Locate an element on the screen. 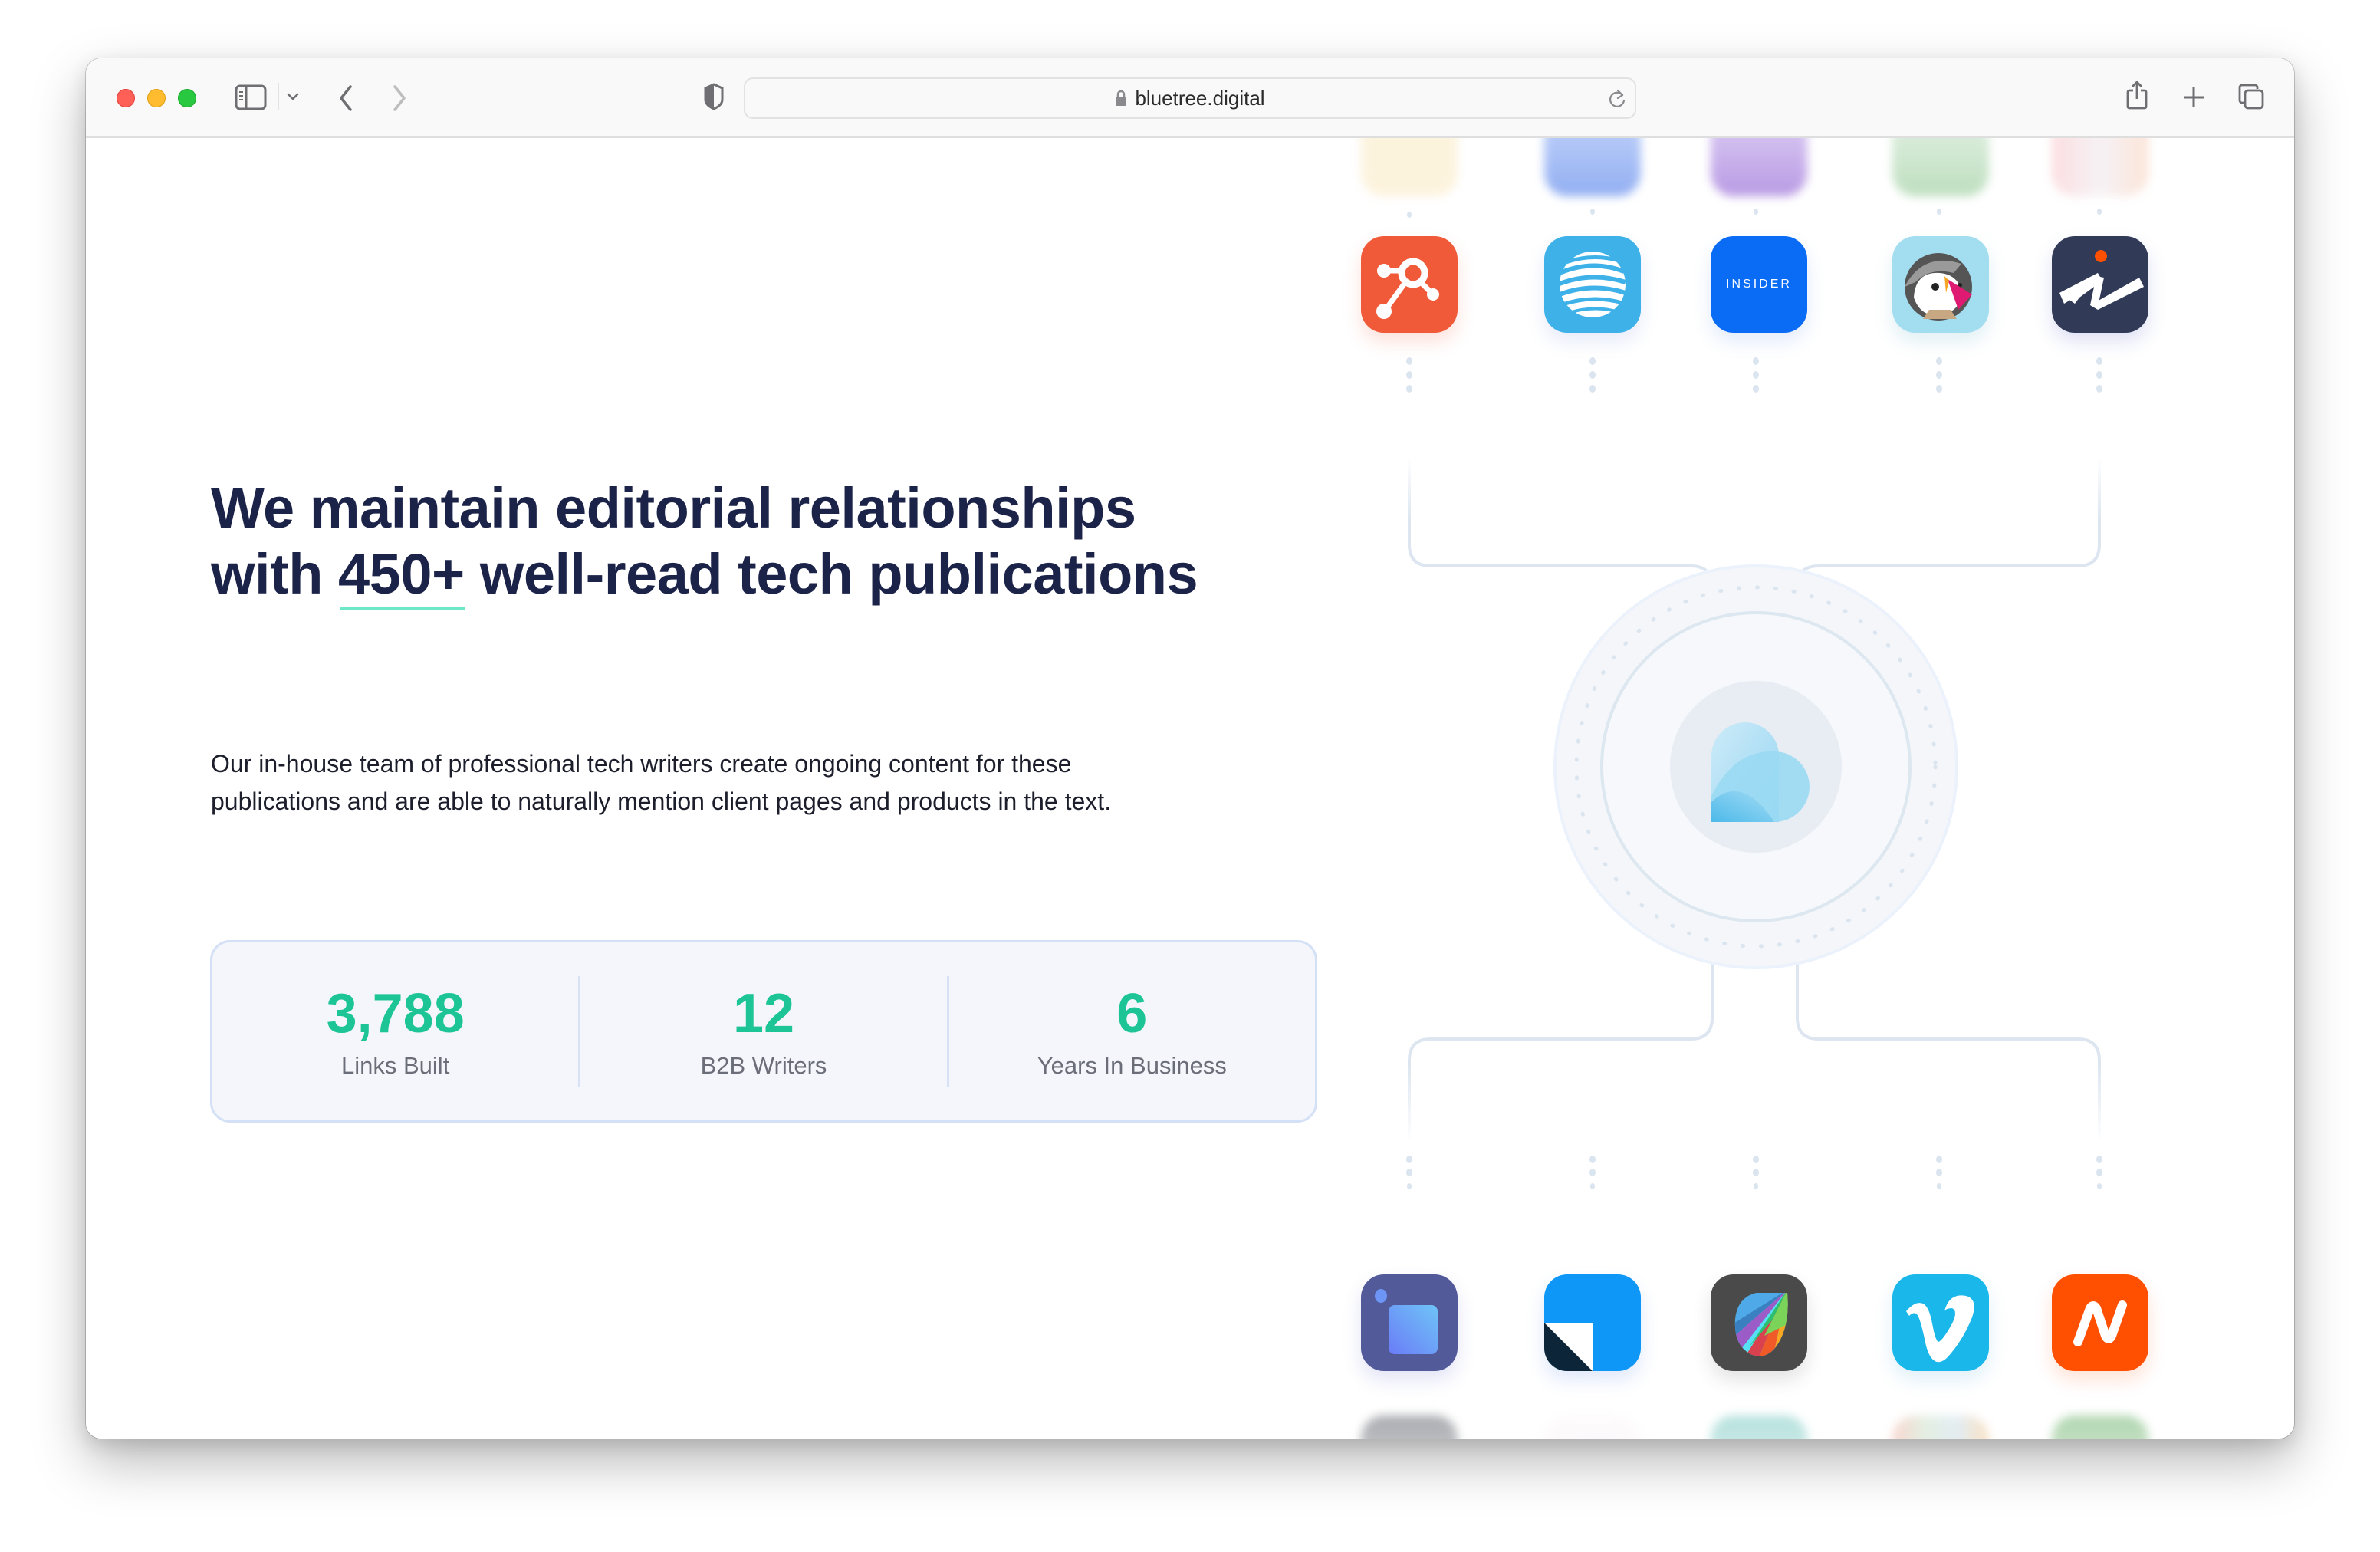 The height and width of the screenshot is (1552, 2380). chevron-left-icon is located at coordinates (345, 98).